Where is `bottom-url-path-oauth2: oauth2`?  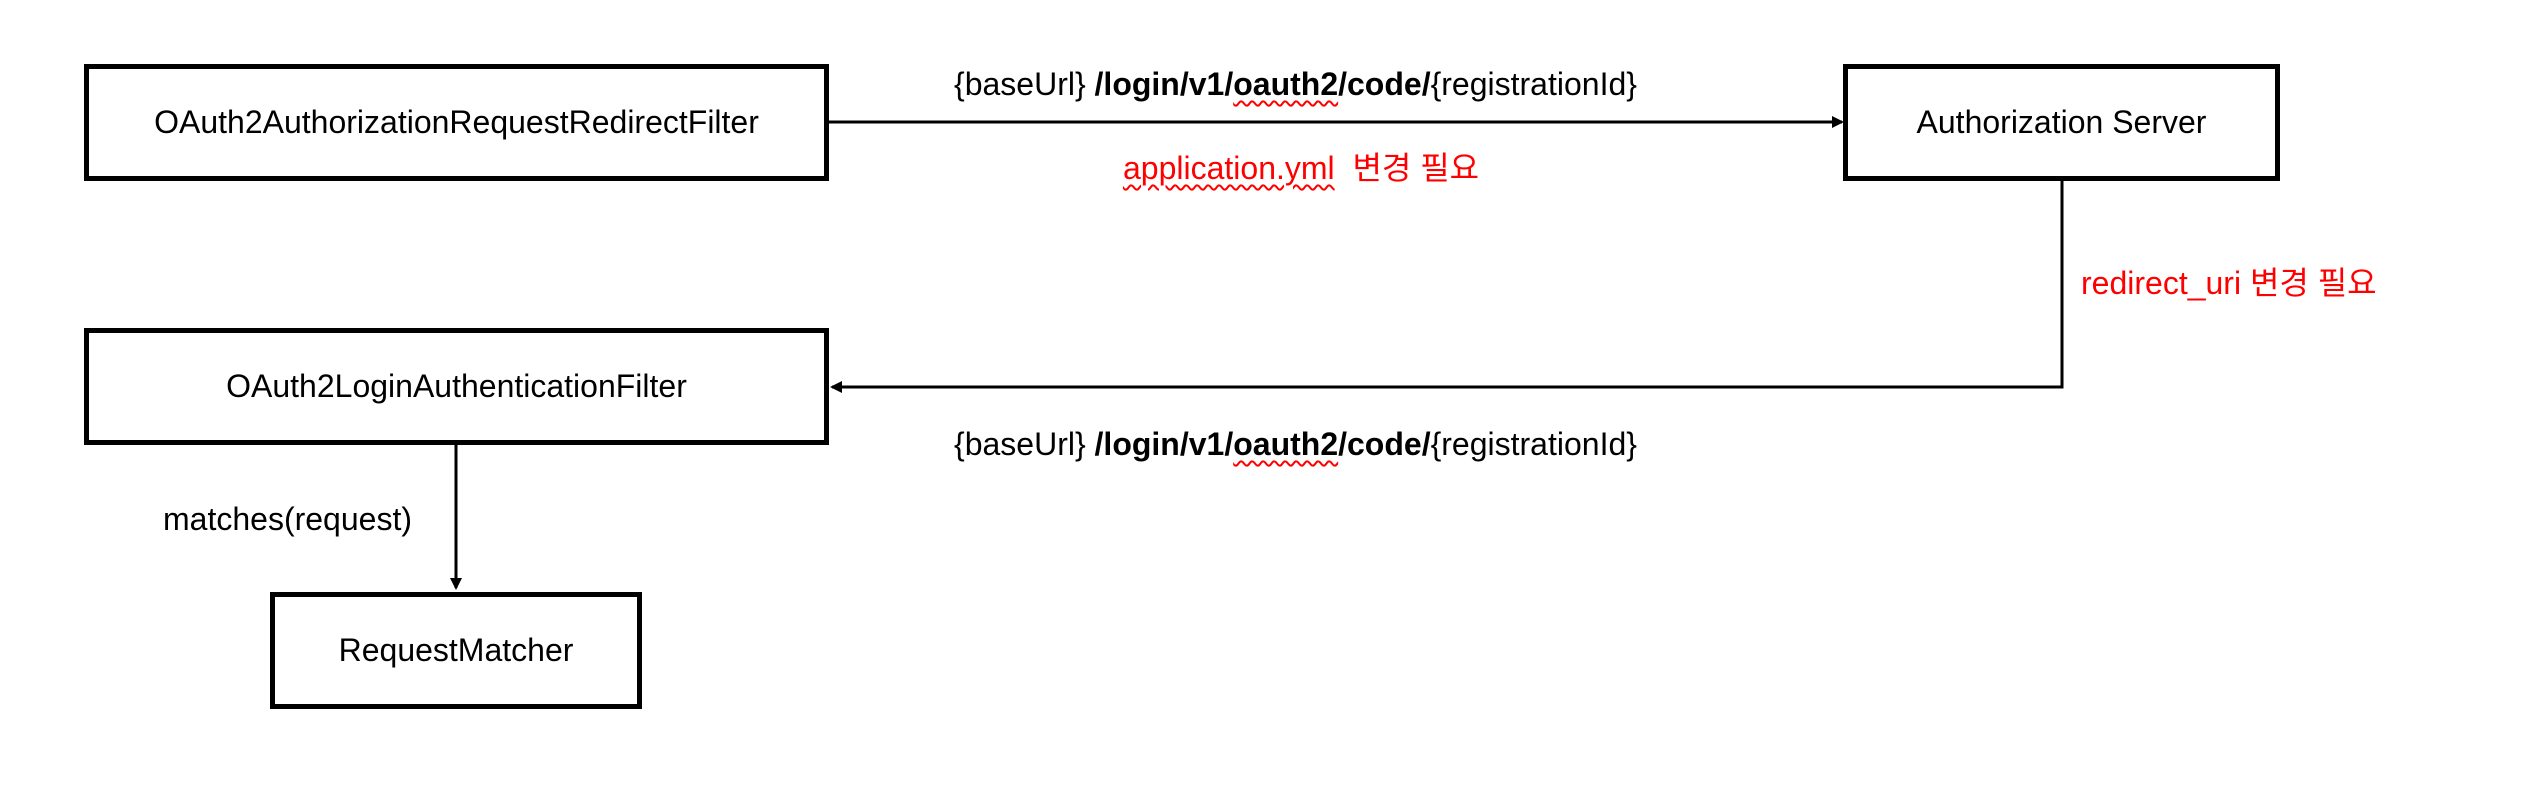 bottom-url-path-oauth2: oauth2 is located at coordinates (1286, 444).